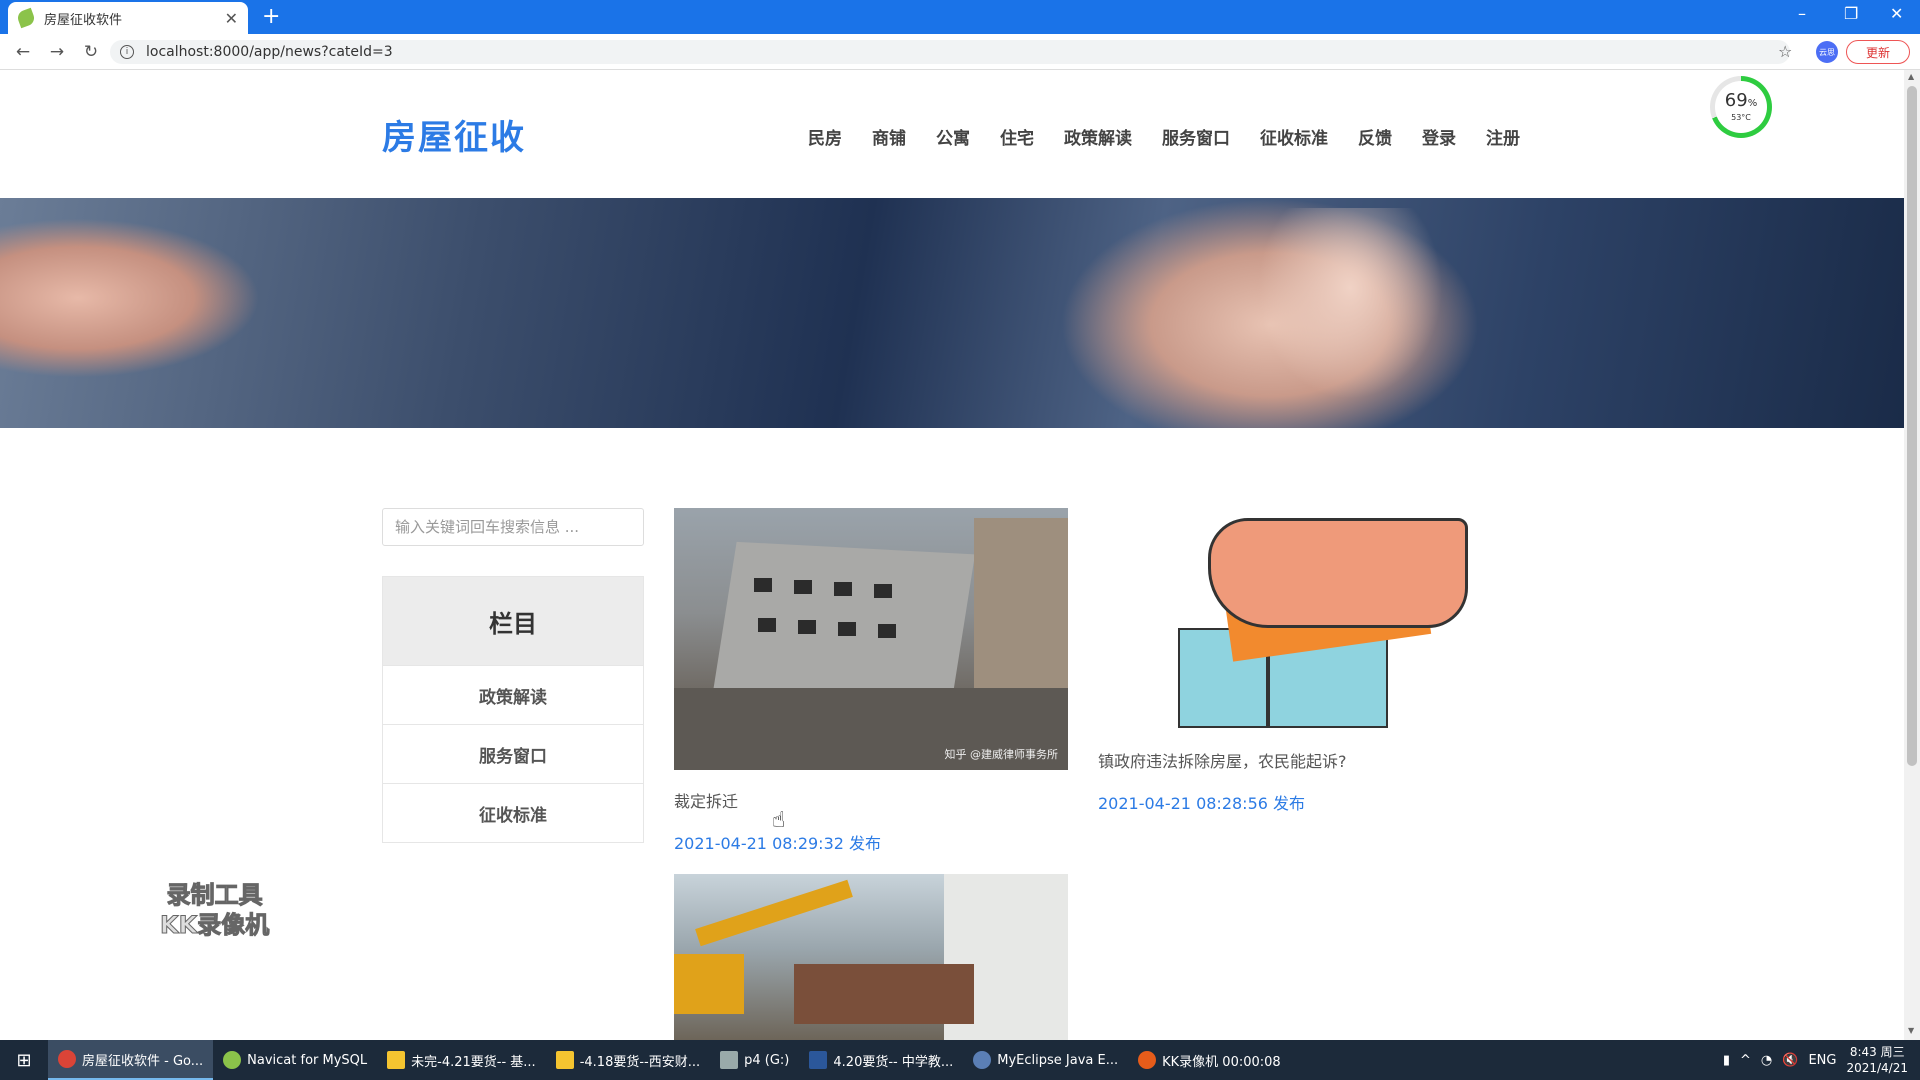 Image resolution: width=1920 pixels, height=1080 pixels. Describe the element at coordinates (818, 1060) in the screenshot. I see `word-icon` at that location.